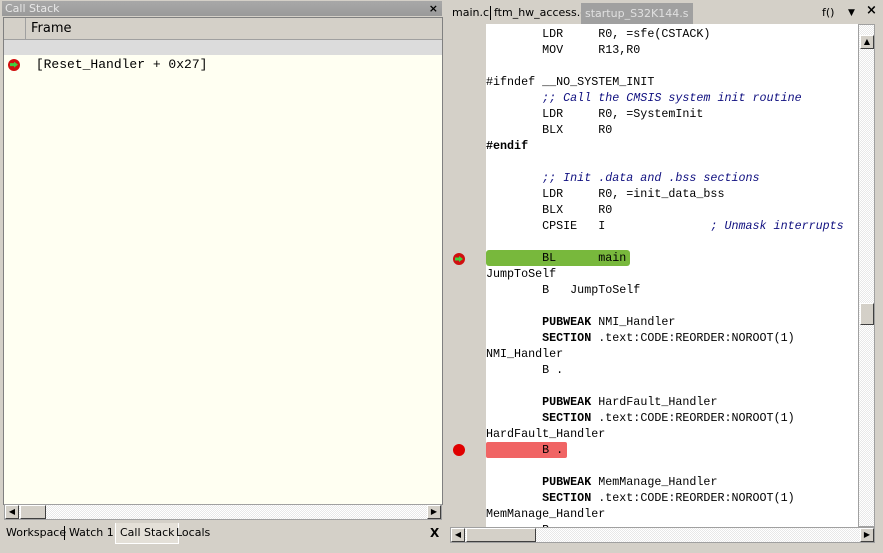 This screenshot has width=883, height=553. Describe the element at coordinates (32, 8) in the screenshot. I see `pane-title: Call Stack` at that location.